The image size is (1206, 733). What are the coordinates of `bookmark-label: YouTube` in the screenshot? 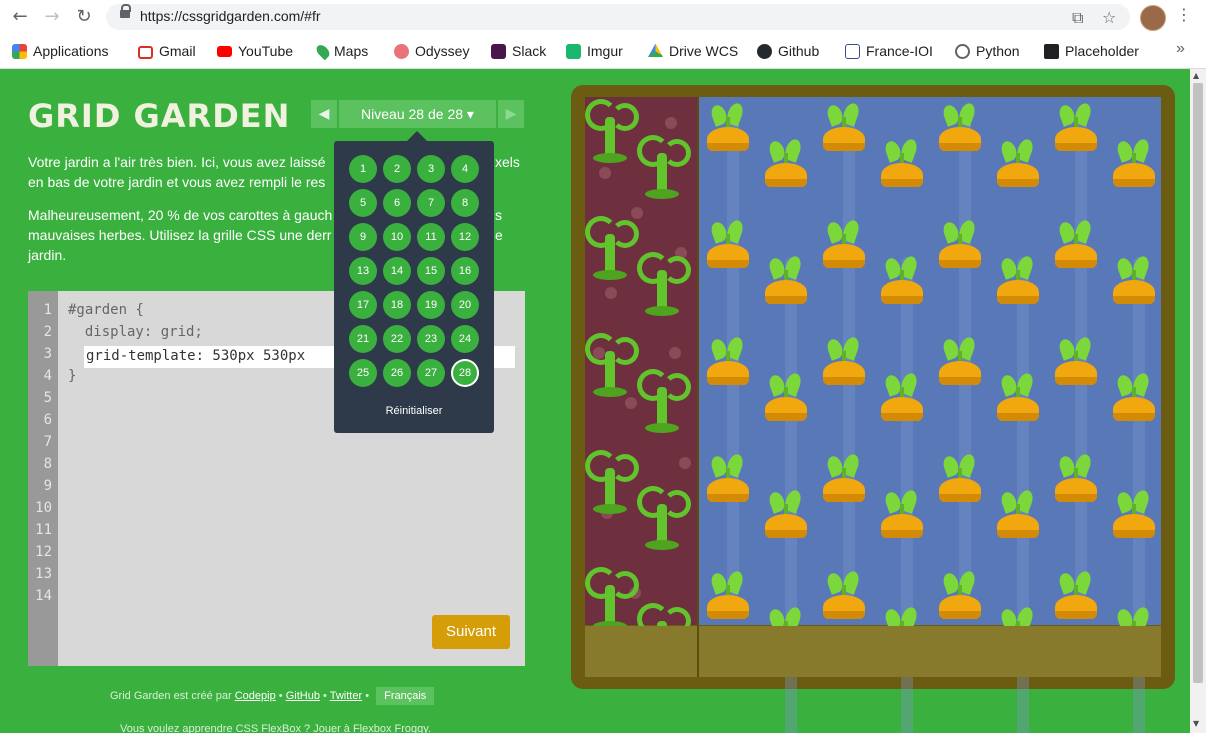 It's located at (266, 51).